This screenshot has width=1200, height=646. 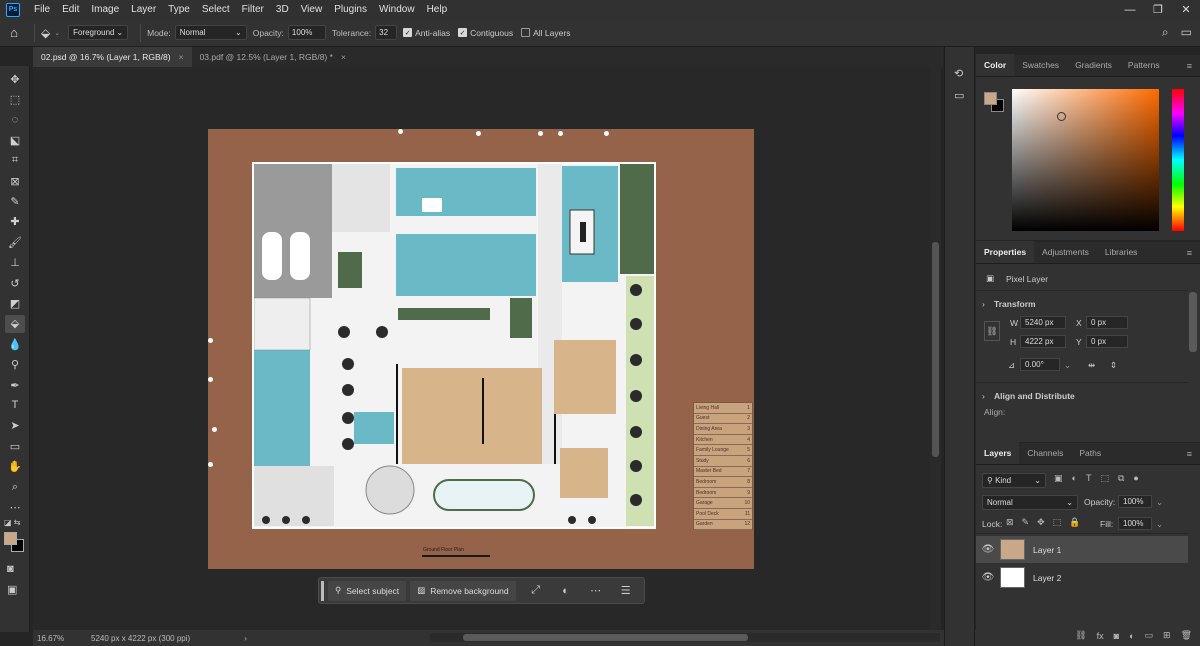 What do you see at coordinates (15, 385) in the screenshot?
I see `pen-tool-icon: ✒` at bounding box center [15, 385].